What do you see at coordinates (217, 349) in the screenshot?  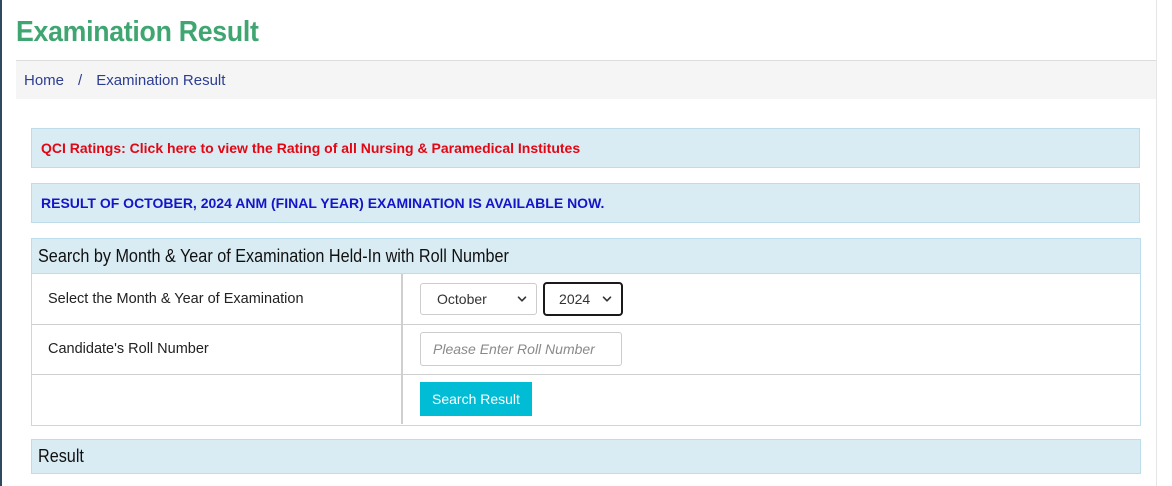 I see `roll-number-label: Candidate's Roll Number` at bounding box center [217, 349].